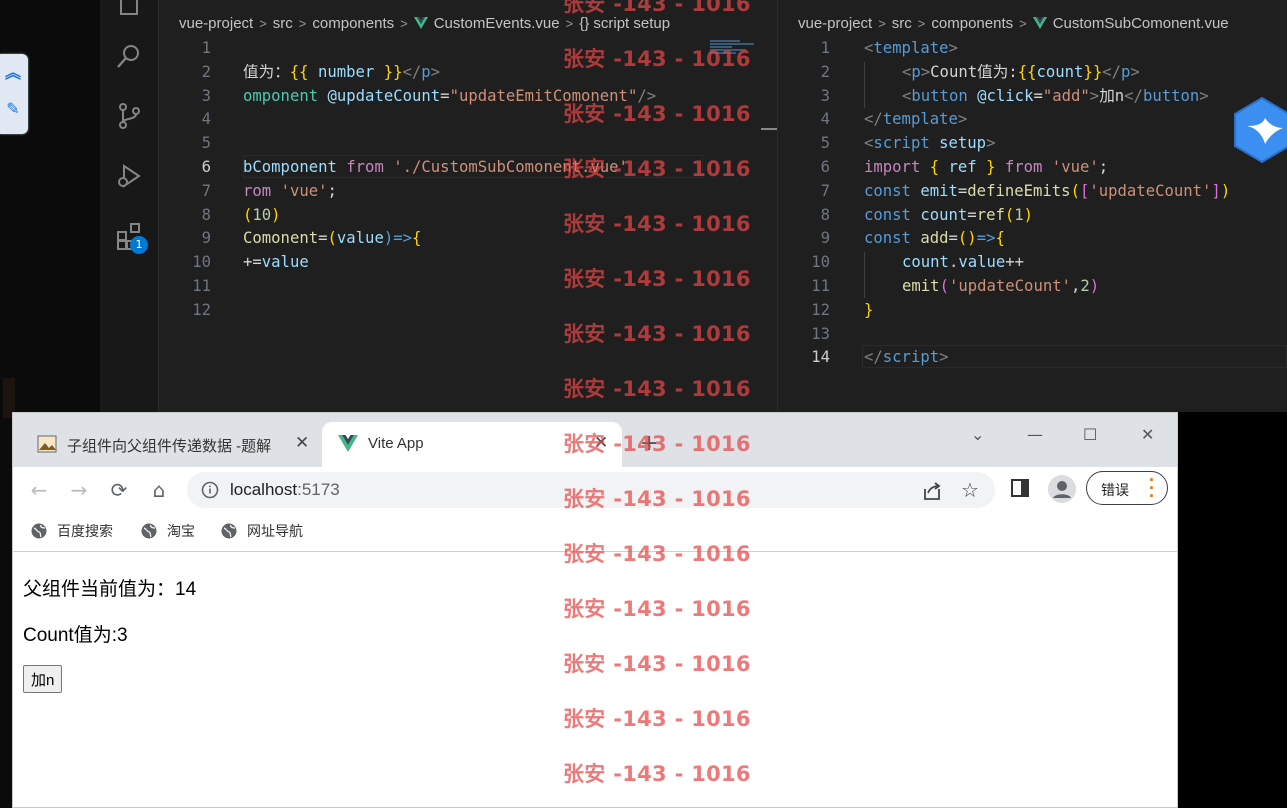 This screenshot has height=808, width=1287. Describe the element at coordinates (869, 309) in the screenshot. I see `code-line-12: }` at that location.